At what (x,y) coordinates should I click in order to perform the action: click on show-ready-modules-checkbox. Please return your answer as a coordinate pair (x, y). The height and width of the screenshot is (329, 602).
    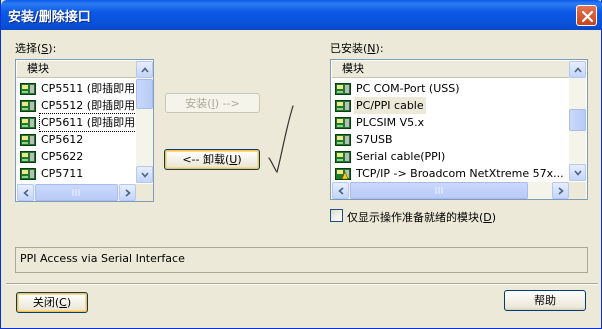
    Looking at the image, I should click on (336, 215).